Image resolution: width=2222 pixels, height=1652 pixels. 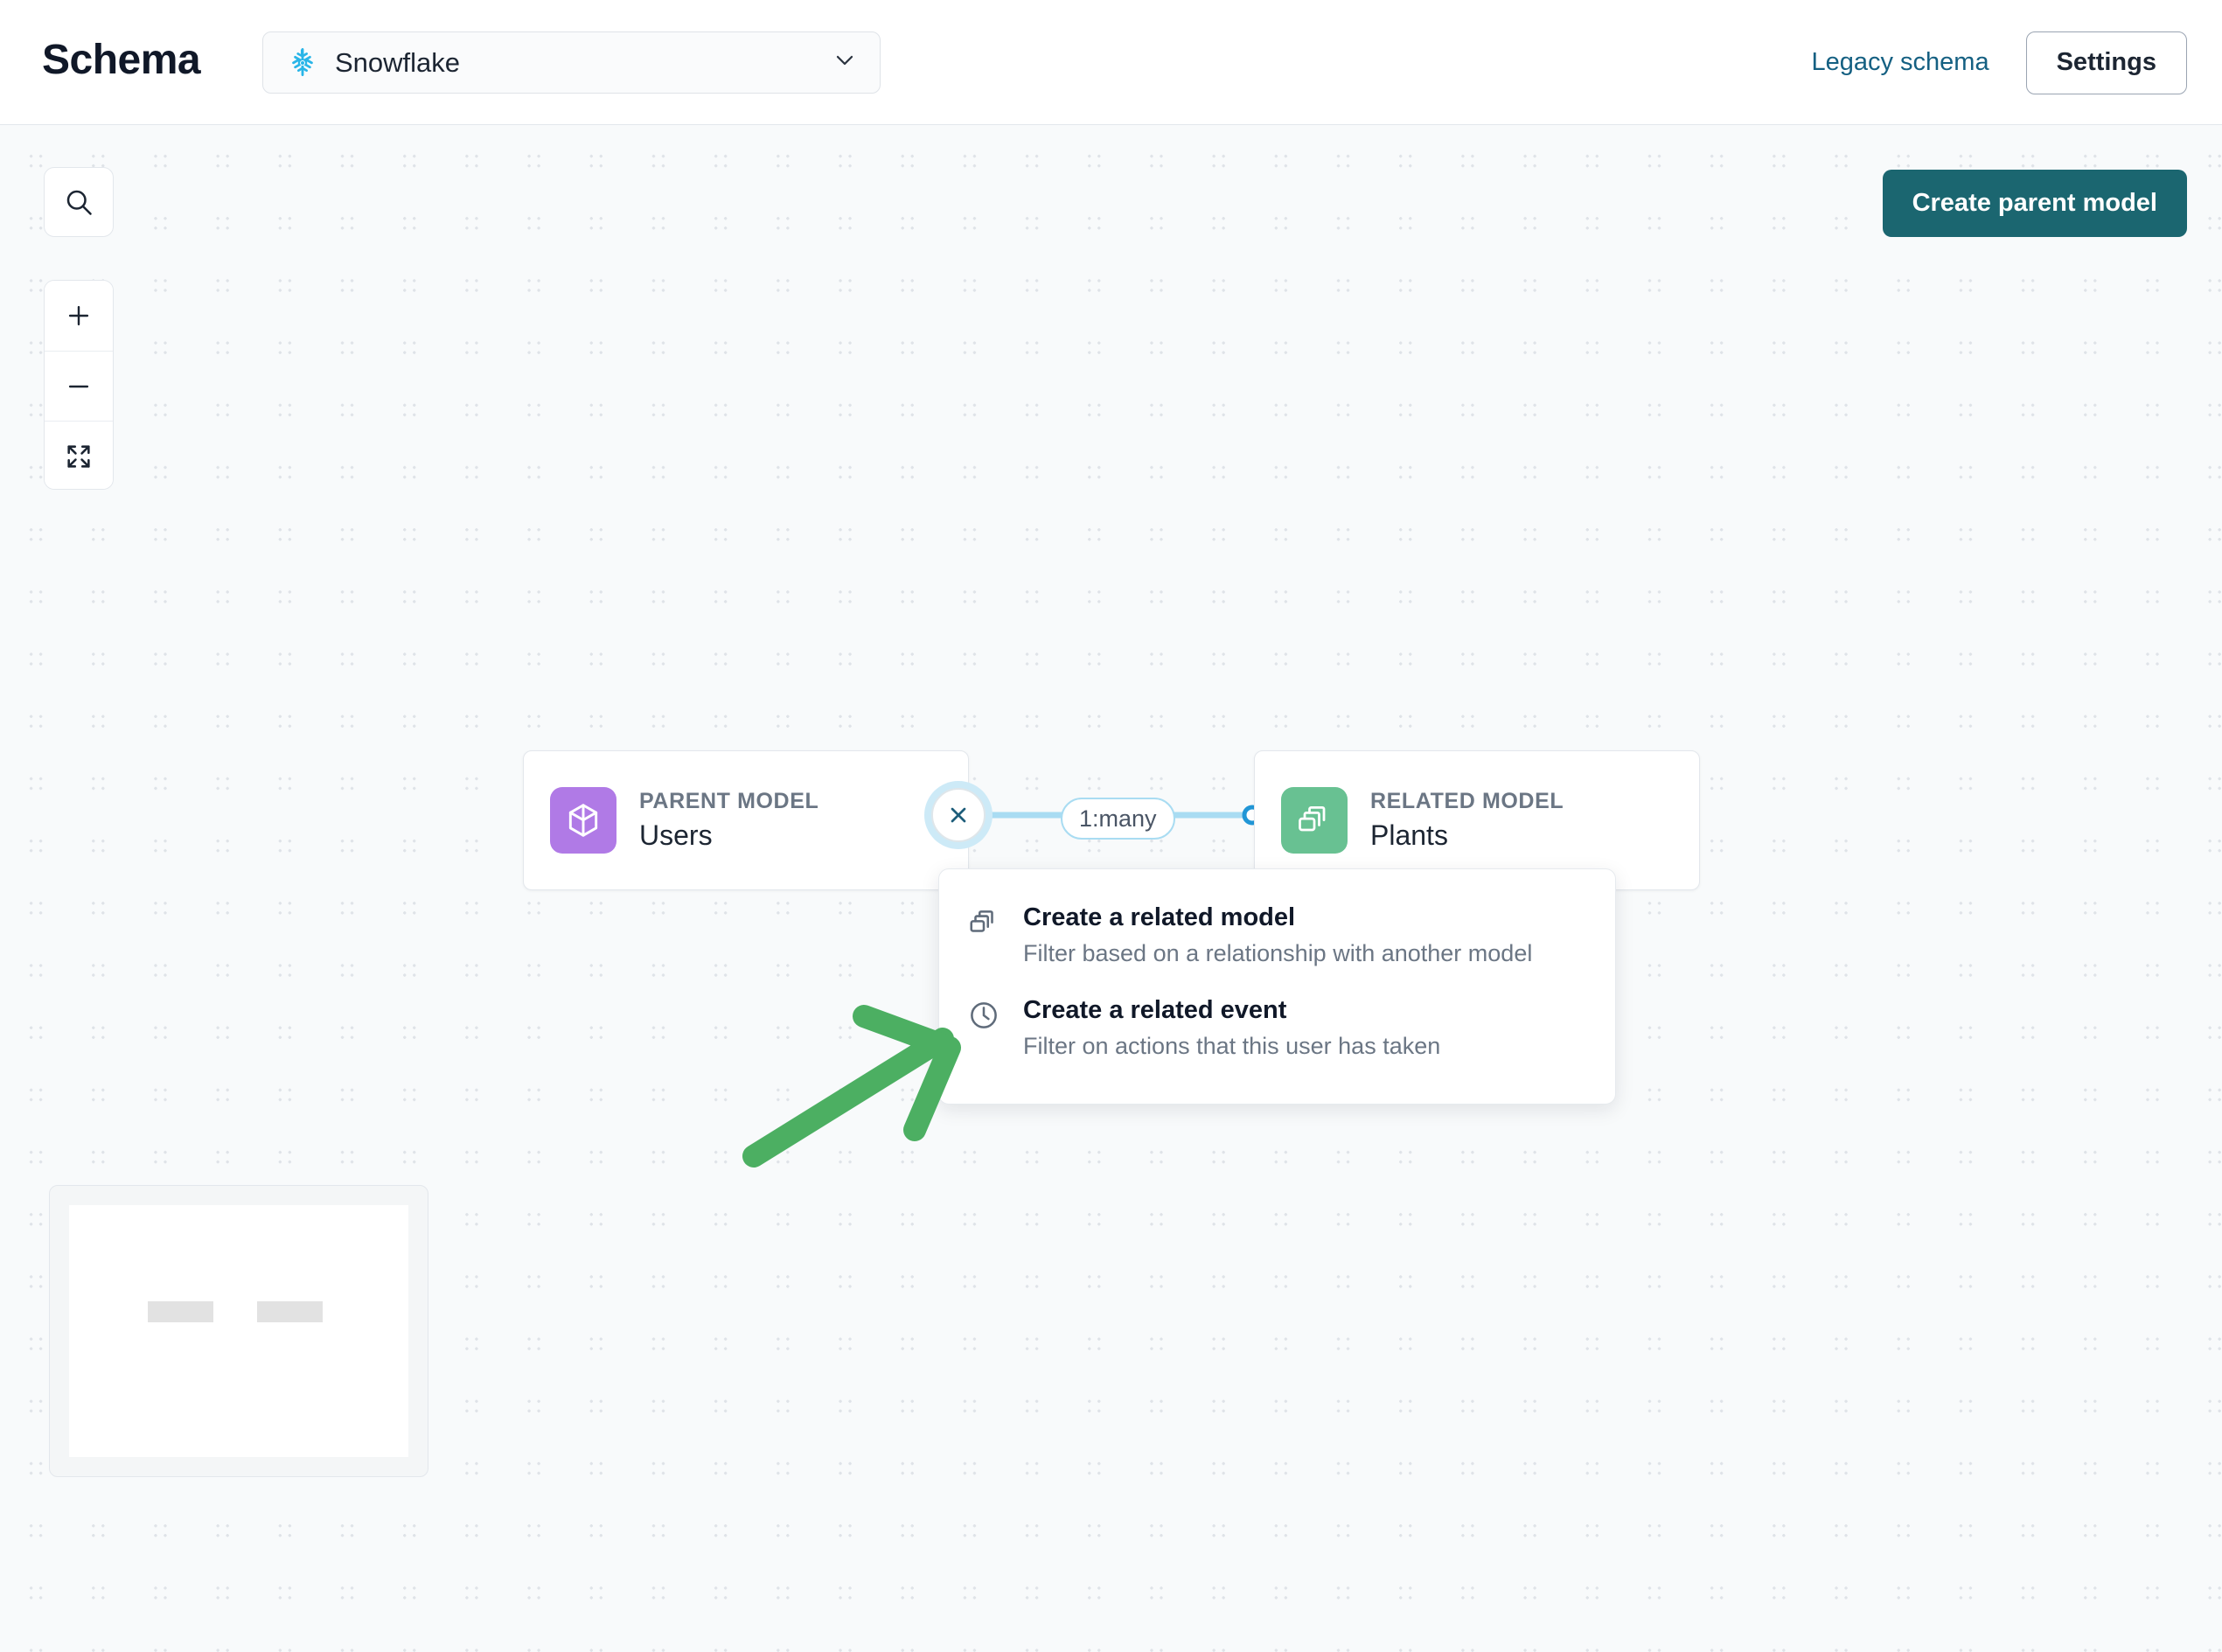 I want to click on expand-icon, so click(x=78, y=456).